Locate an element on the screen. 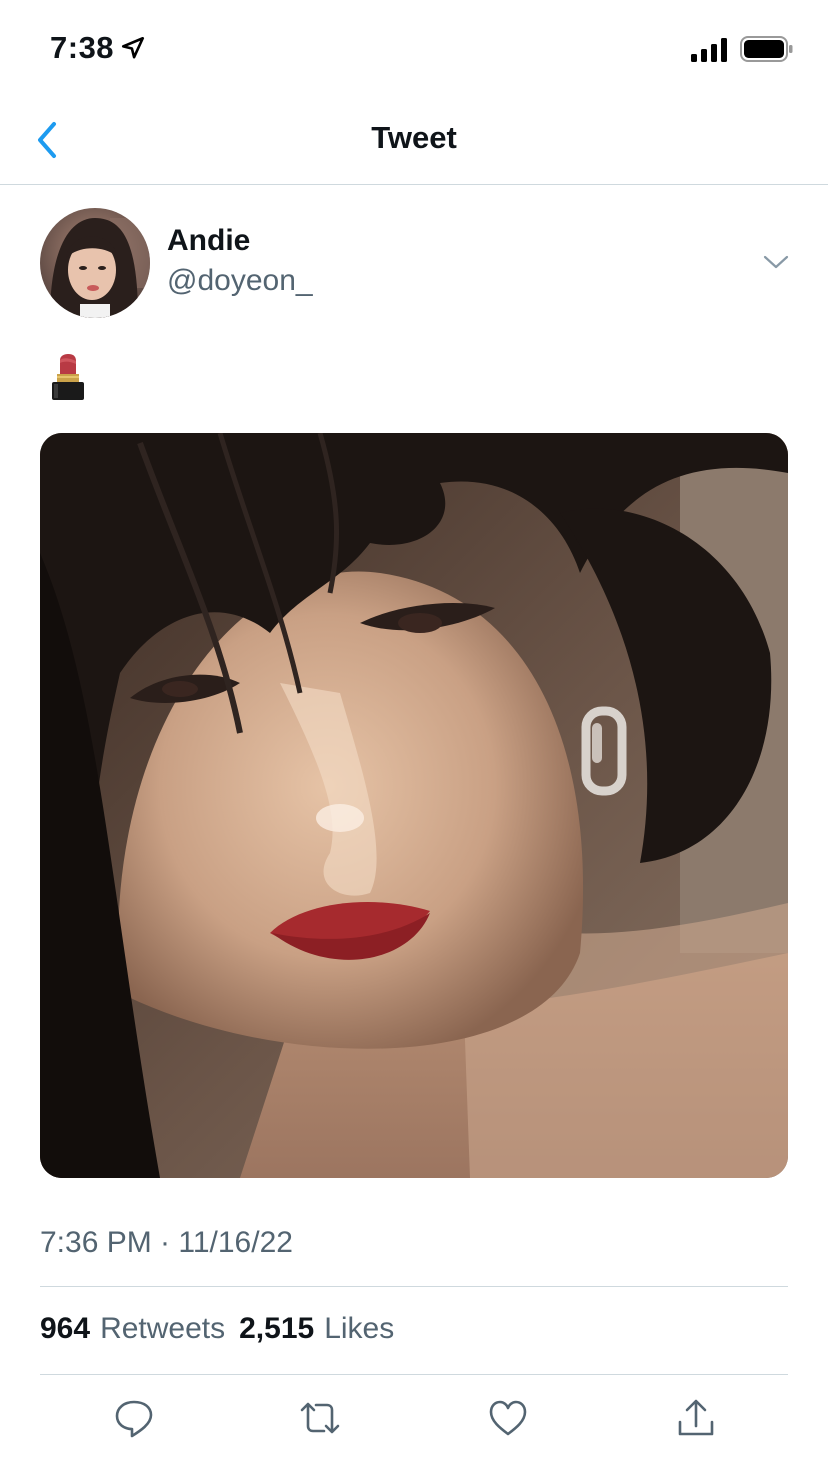 The image size is (828, 1463). likes-stat: 2,515 Likes is located at coordinates (316, 1329).